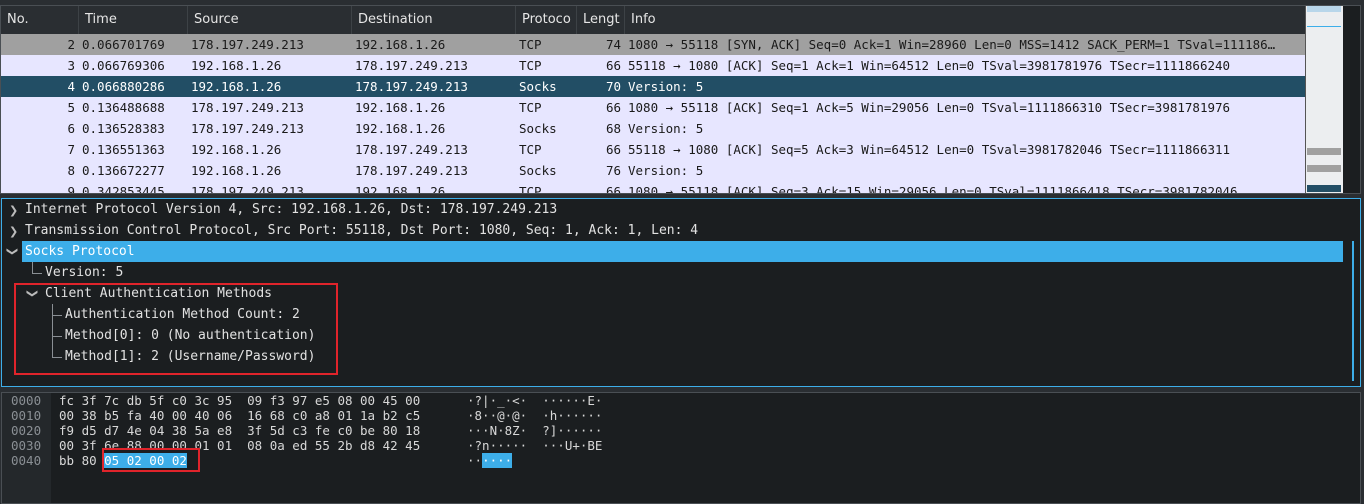  What do you see at coordinates (1324, 99) in the screenshot?
I see `packet-minimap-scrollbar` at bounding box center [1324, 99].